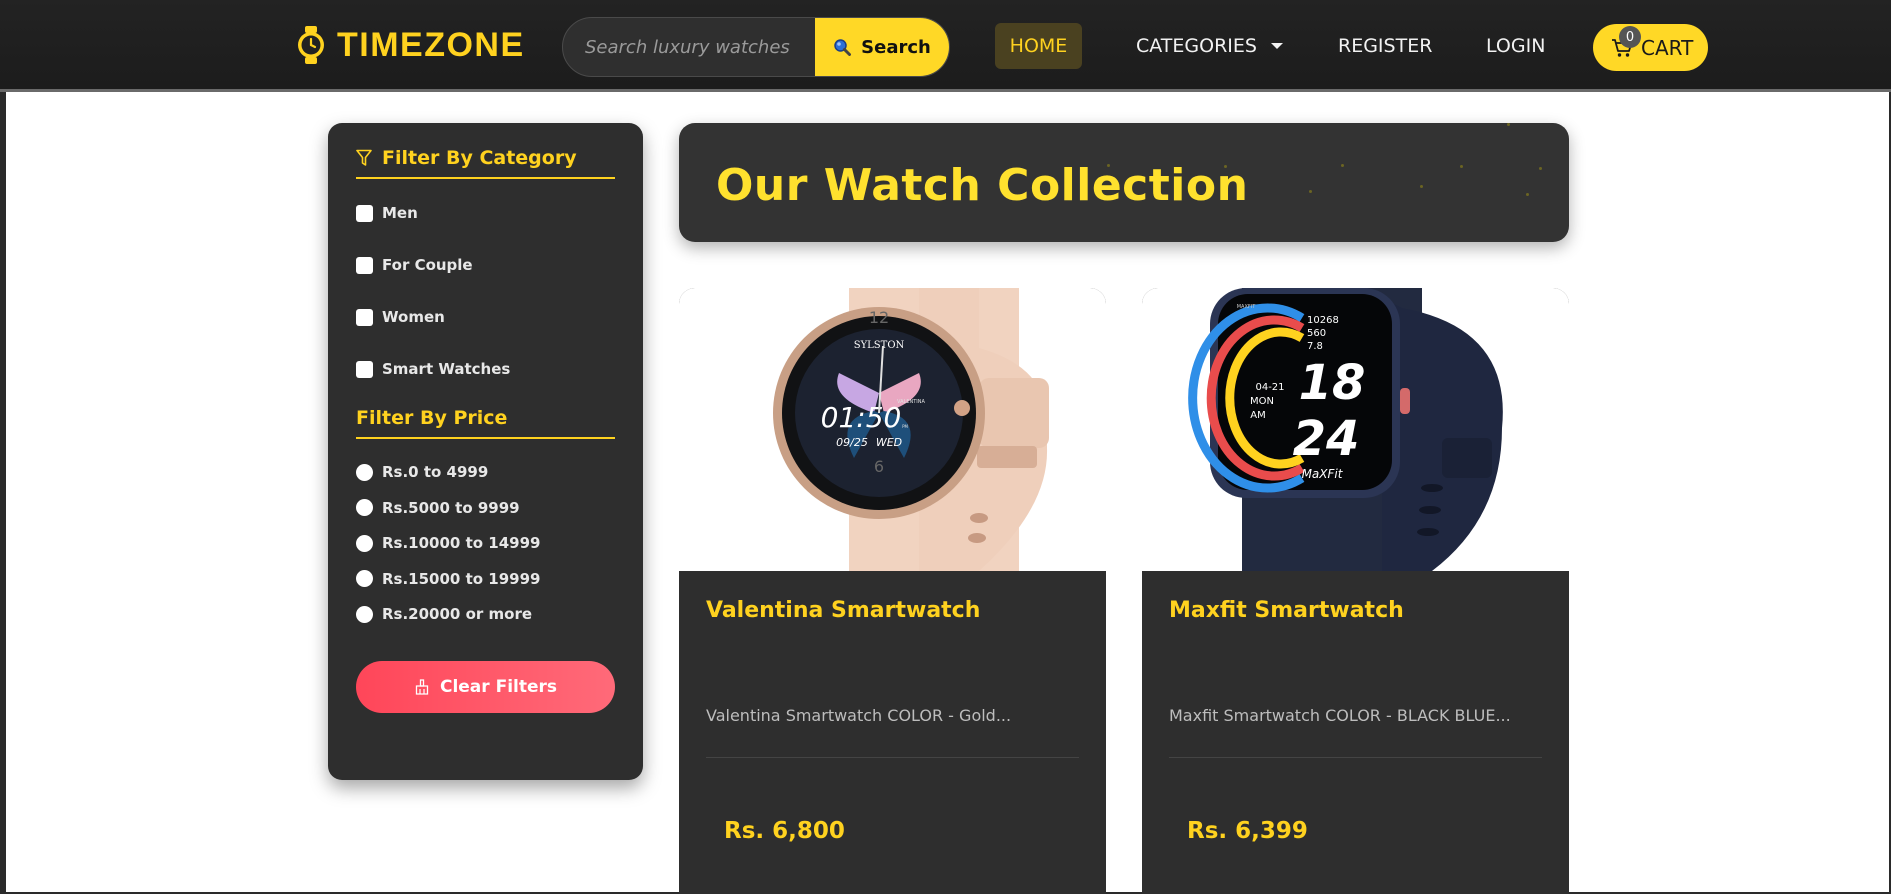 The height and width of the screenshot is (894, 1891). Describe the element at coordinates (1315, 346) in the screenshot. I see `watch-distance: 7.8` at that location.